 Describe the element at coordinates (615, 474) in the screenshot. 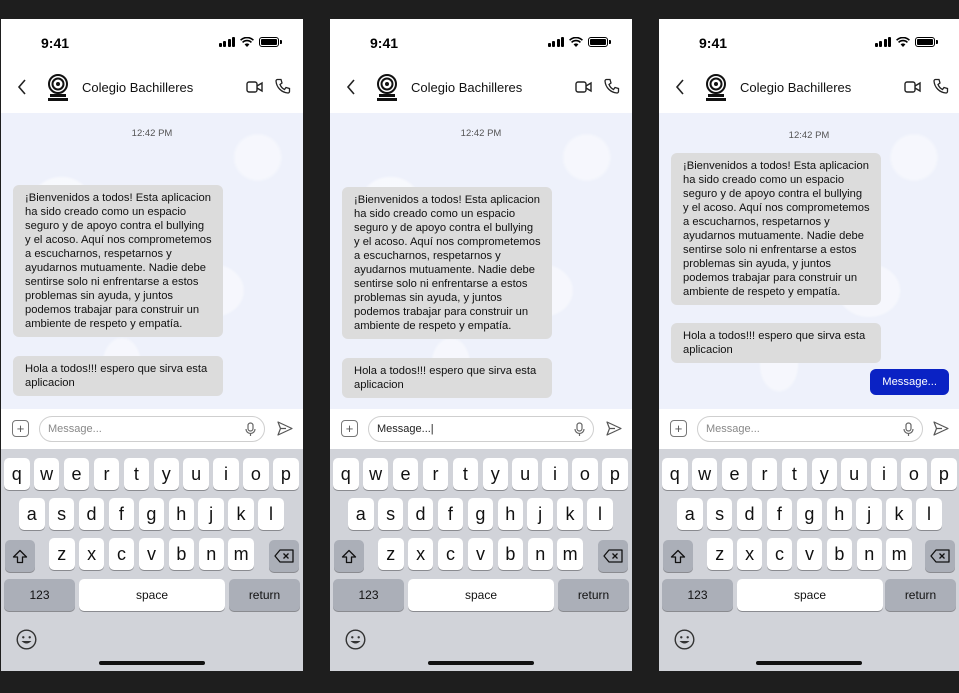

I see `key-p: p` at that location.